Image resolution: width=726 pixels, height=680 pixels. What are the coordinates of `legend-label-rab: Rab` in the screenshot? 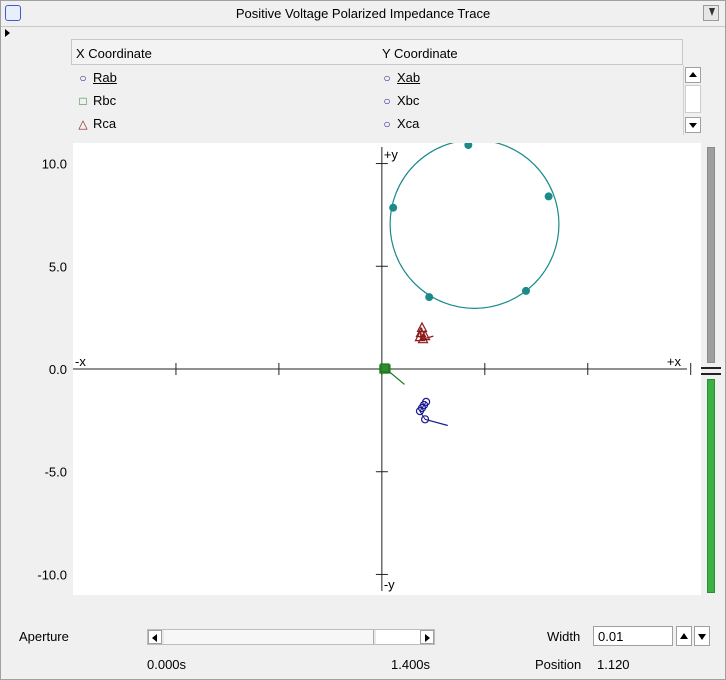 It's located at (105, 77).